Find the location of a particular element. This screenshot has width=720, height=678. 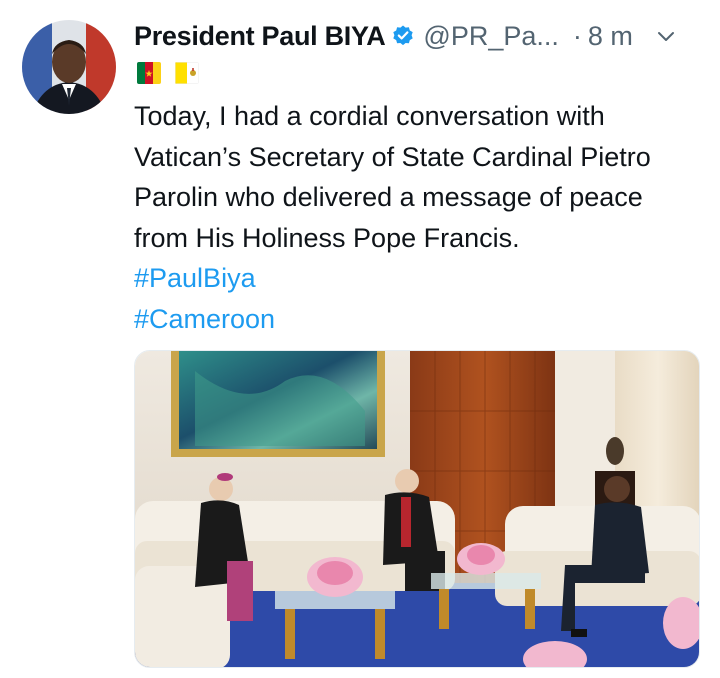

timestamp: 8 m is located at coordinates (610, 36).